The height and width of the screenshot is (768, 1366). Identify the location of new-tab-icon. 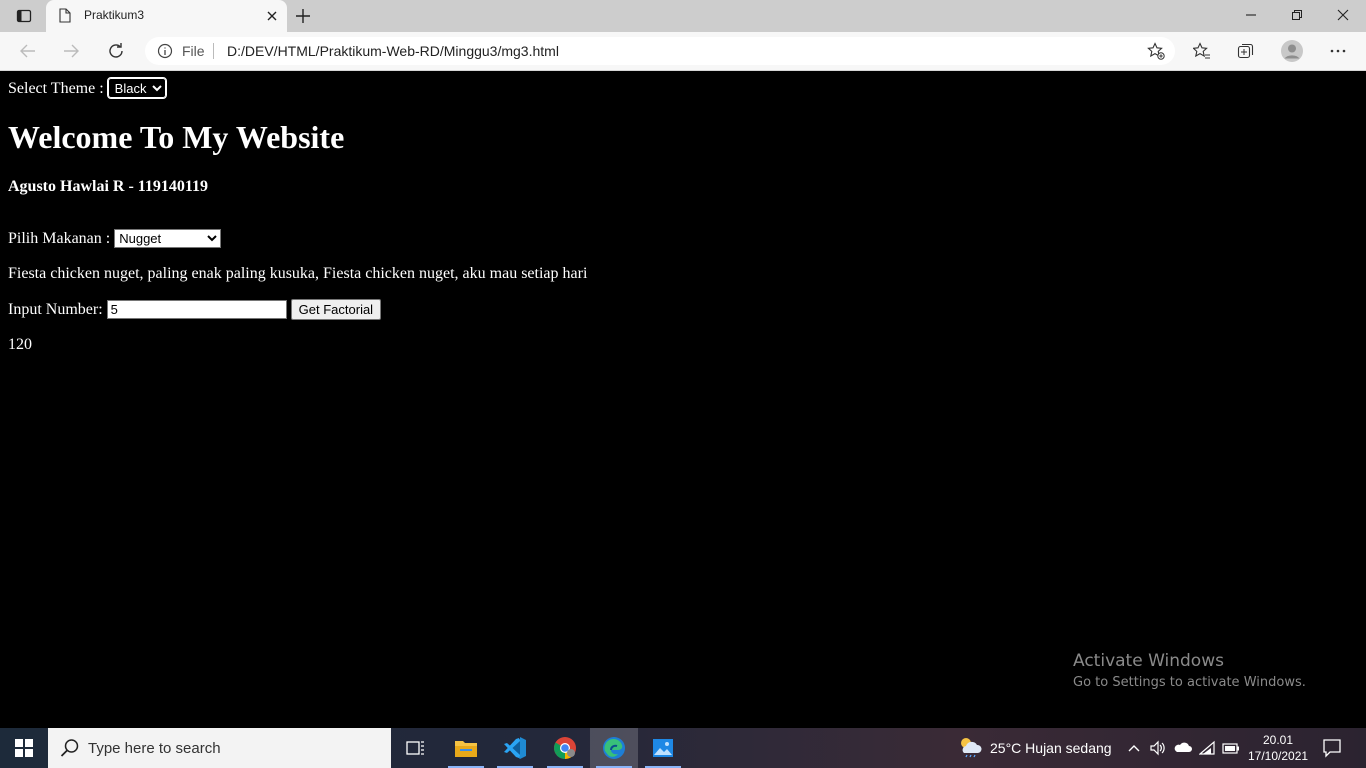
(303, 18).